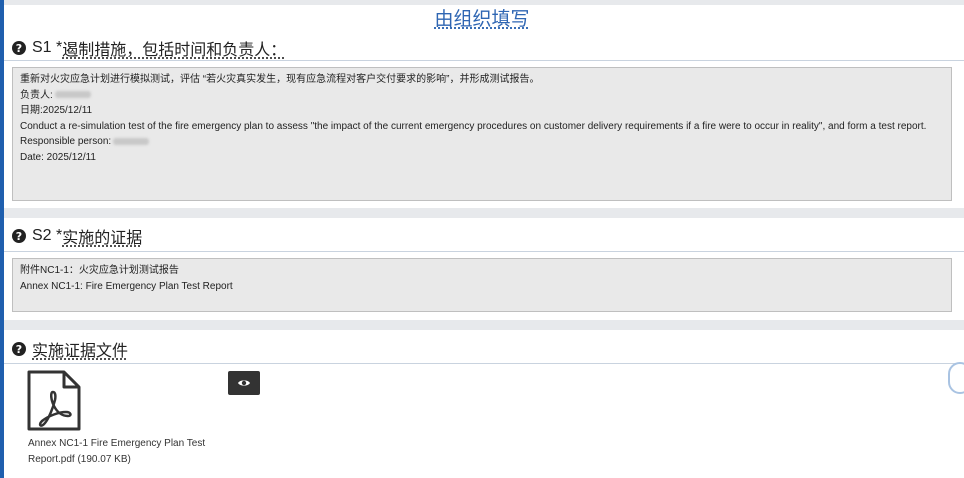 This screenshot has width=964, height=478. What do you see at coordinates (54, 401) in the screenshot?
I see `pdf-file-icon` at bounding box center [54, 401].